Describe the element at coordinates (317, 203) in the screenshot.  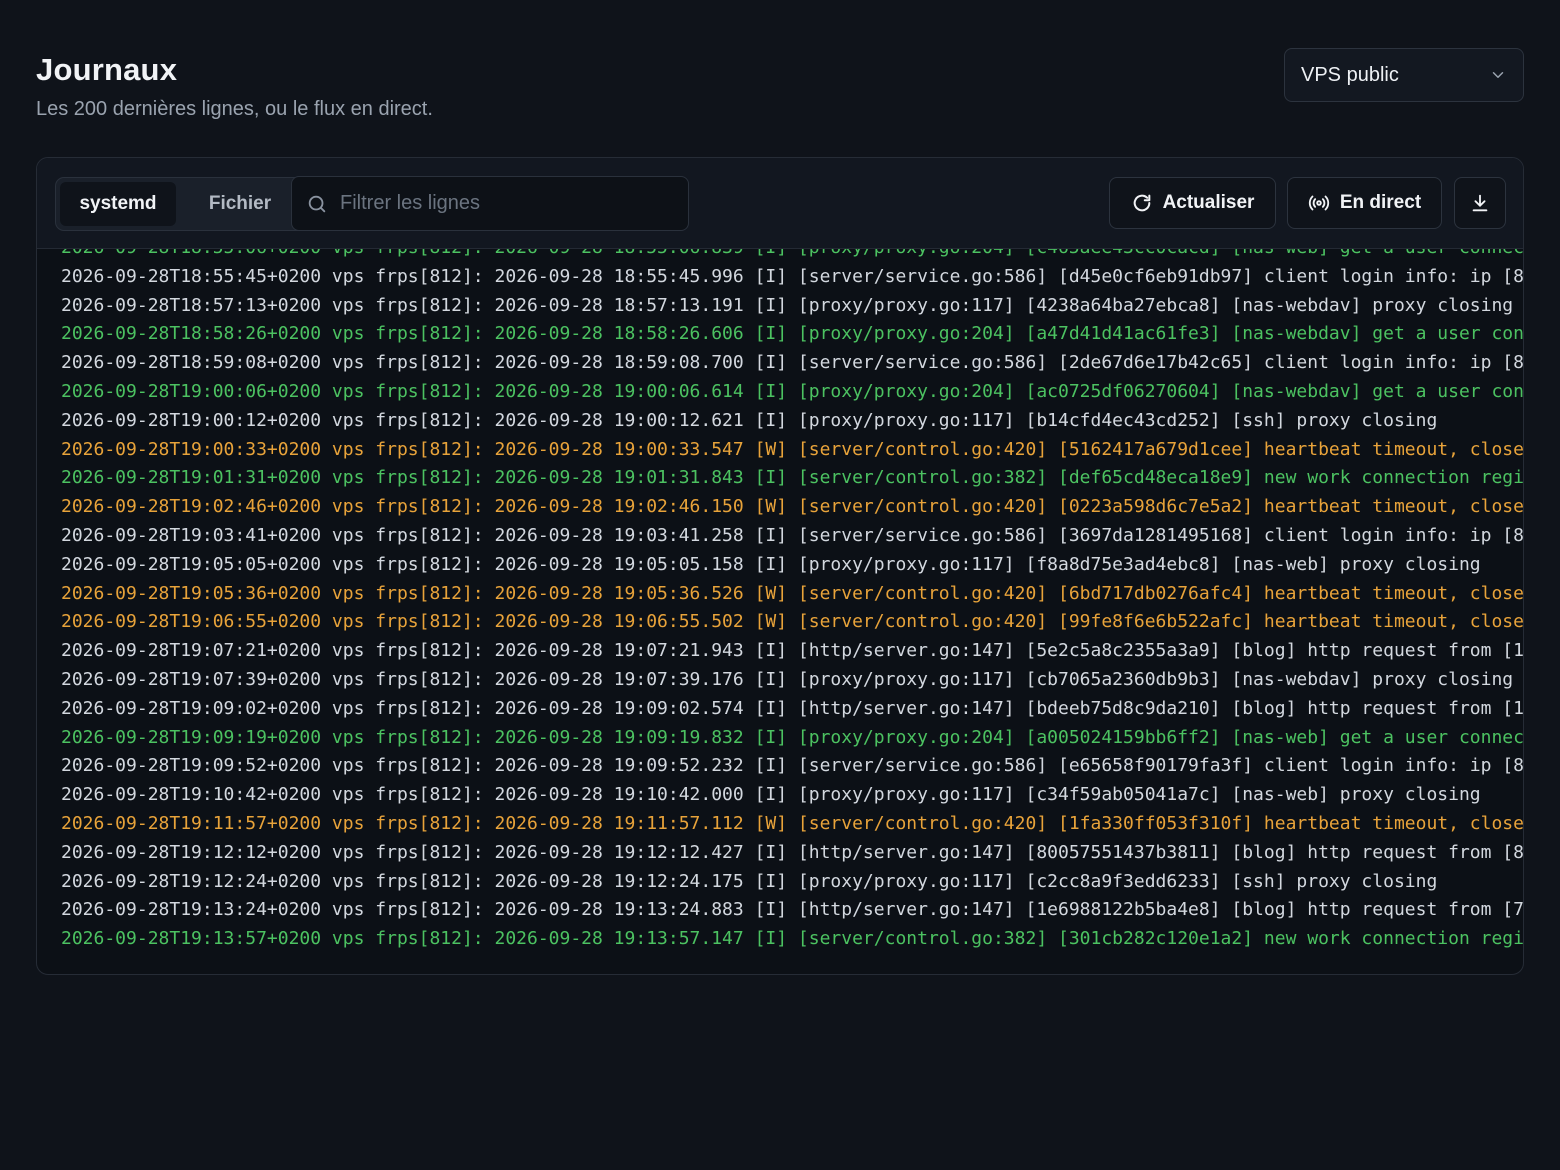
I see `search-icon` at that location.